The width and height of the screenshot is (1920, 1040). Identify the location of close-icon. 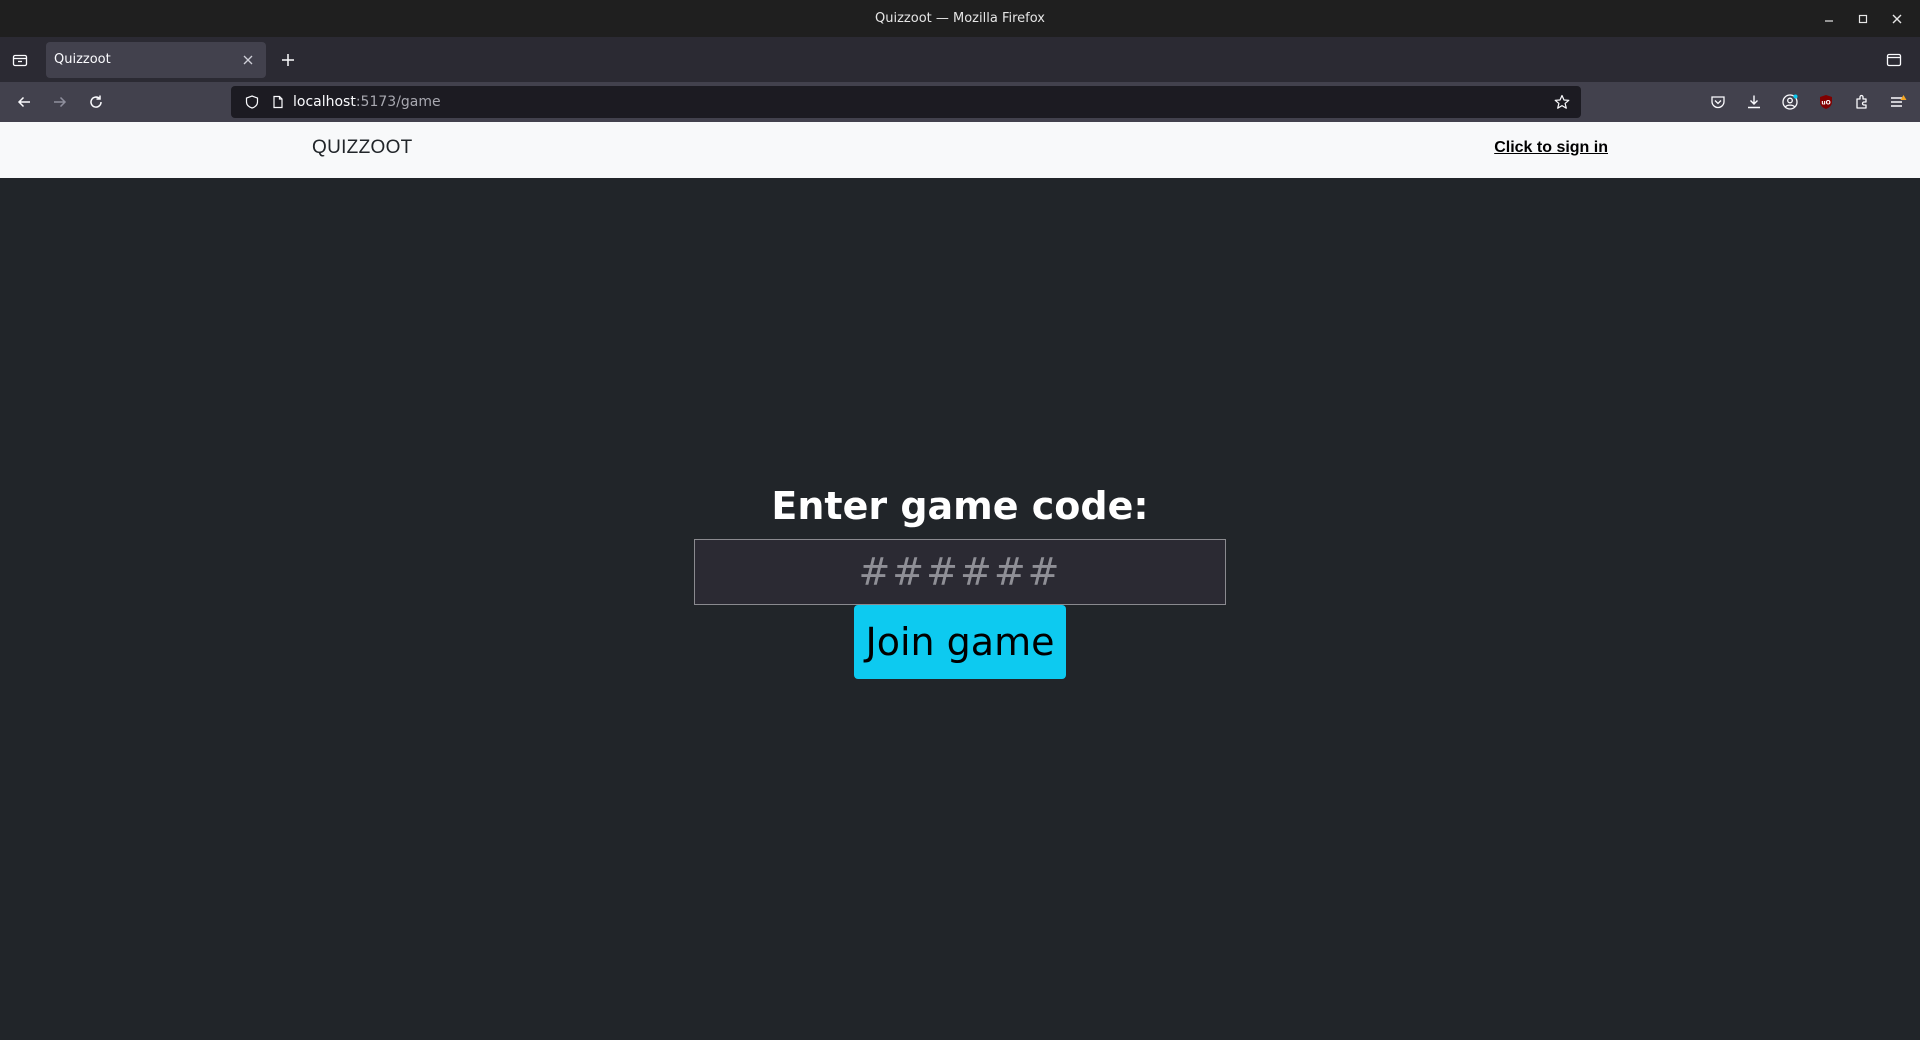
(1897, 19).